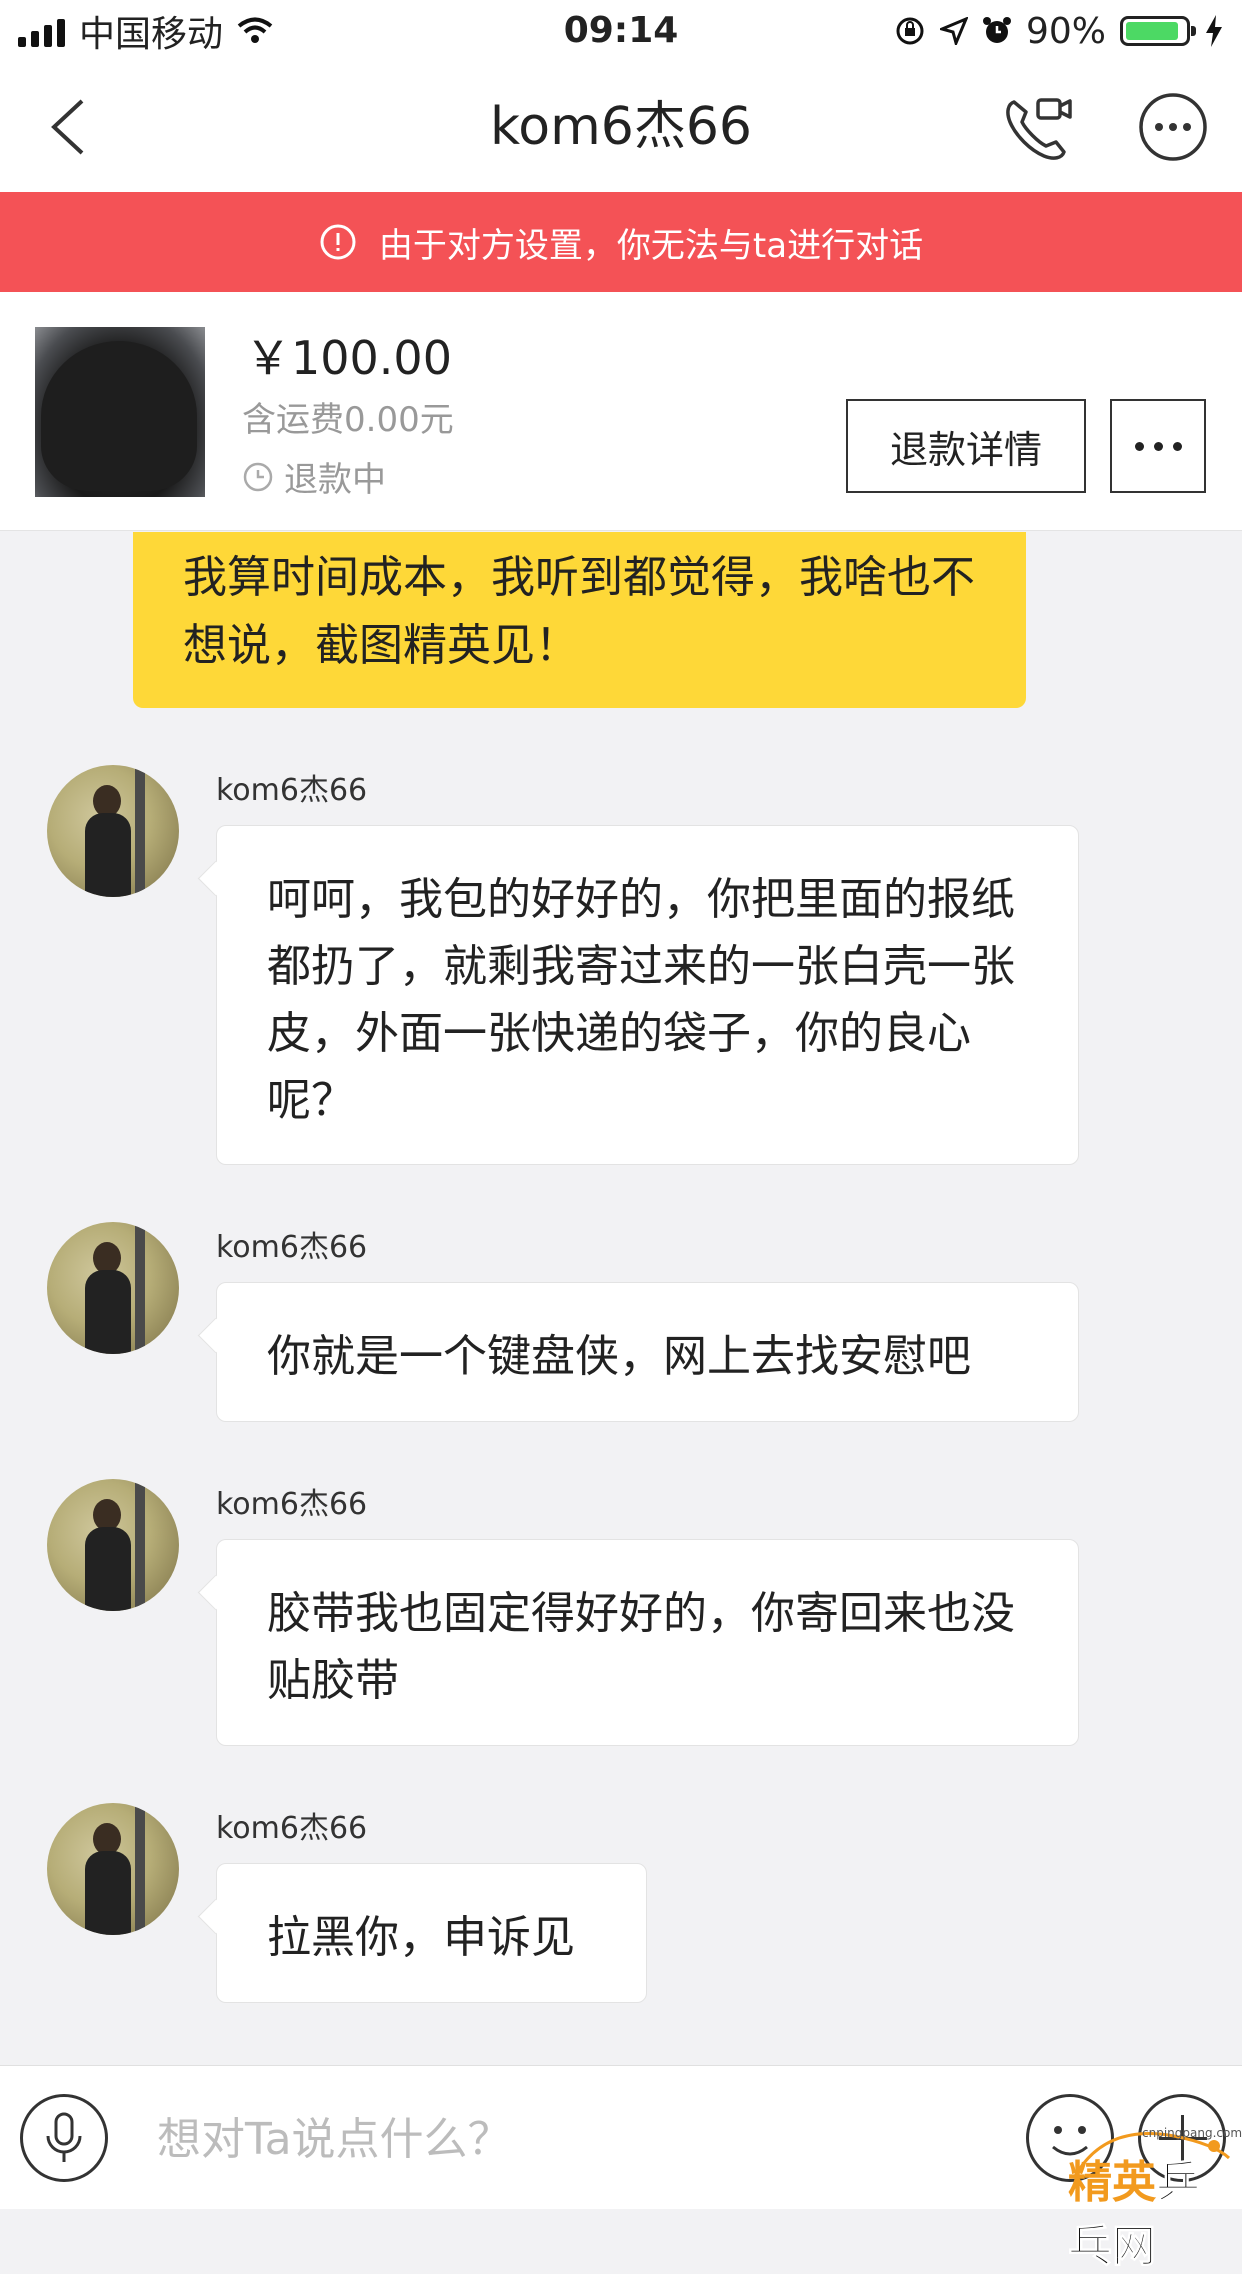  What do you see at coordinates (348, 420) in the screenshot?
I see `shipping-fee: 含运费0.00元` at bounding box center [348, 420].